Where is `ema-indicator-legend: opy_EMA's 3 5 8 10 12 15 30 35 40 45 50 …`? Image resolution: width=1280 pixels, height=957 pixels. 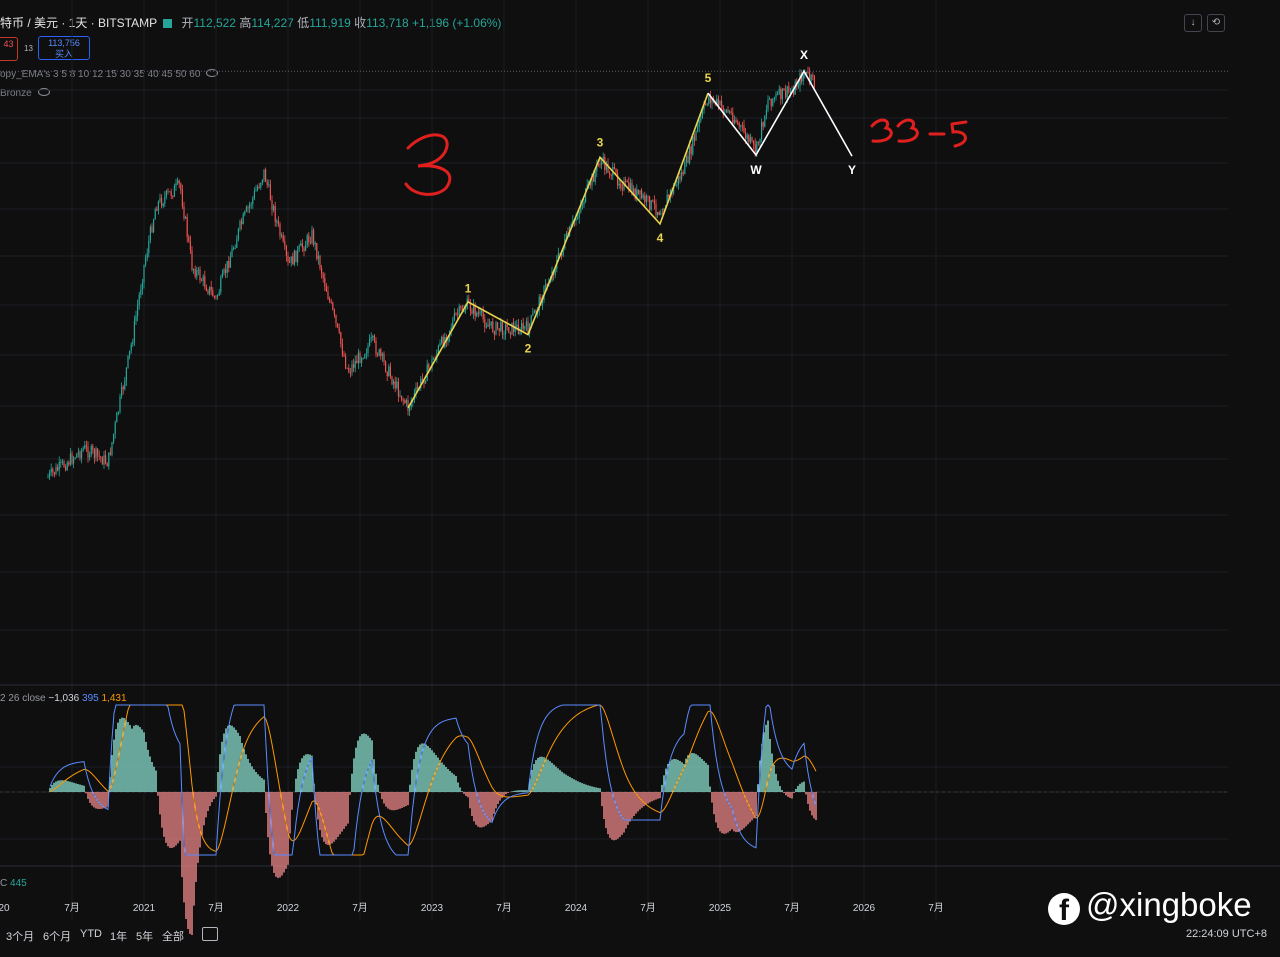
ema-indicator-legend: opy_EMA's 3 5 8 10 12 15 30 35 40 45 50 … is located at coordinates (109, 74).